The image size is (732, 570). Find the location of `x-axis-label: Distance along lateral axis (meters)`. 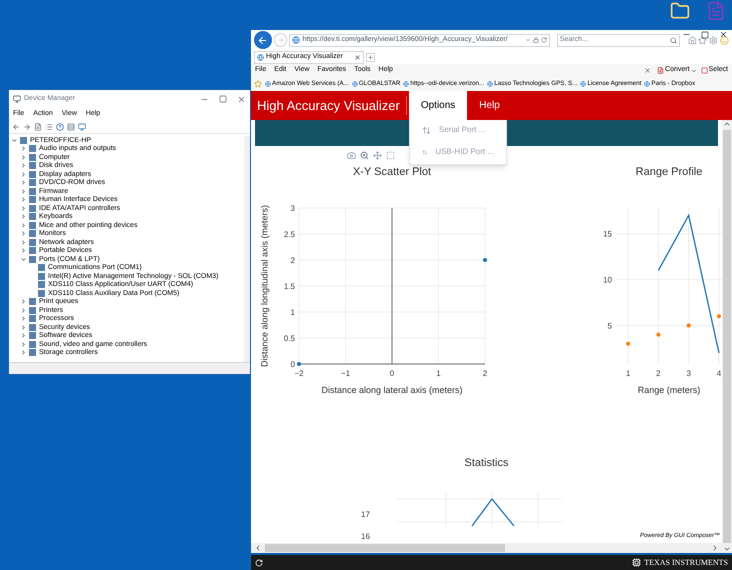

x-axis-label: Distance along lateral axis (meters) is located at coordinates (392, 390).